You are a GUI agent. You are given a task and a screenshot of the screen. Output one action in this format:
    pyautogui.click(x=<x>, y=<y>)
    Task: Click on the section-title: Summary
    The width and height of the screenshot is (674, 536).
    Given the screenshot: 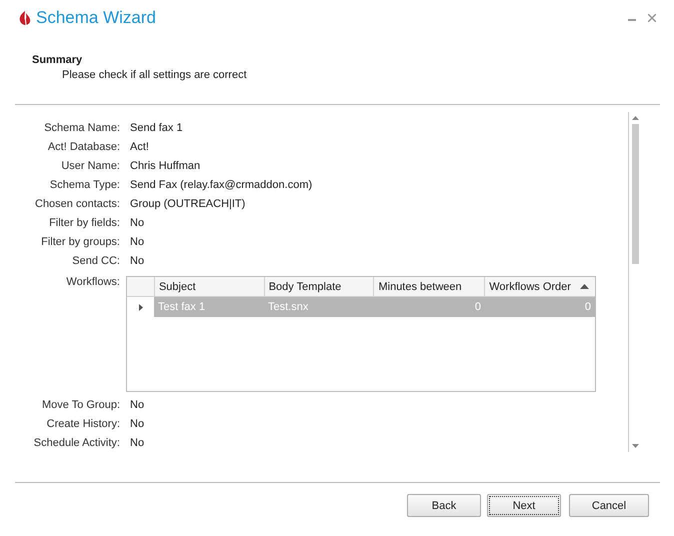 What is the action you would take?
    pyautogui.click(x=58, y=60)
    